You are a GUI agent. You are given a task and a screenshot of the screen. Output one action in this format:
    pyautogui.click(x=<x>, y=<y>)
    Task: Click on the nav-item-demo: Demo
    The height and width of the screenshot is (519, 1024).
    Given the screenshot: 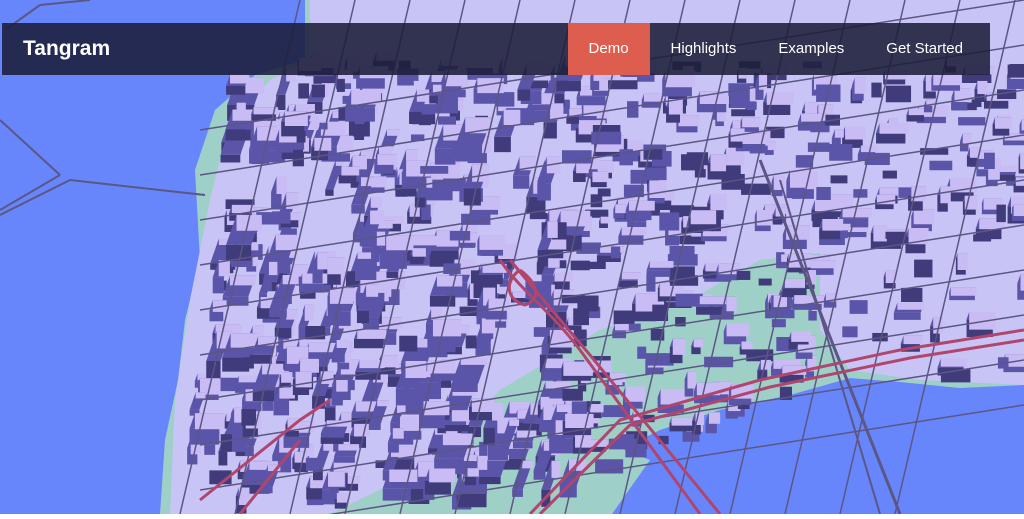 What is the action you would take?
    pyautogui.click(x=608, y=49)
    